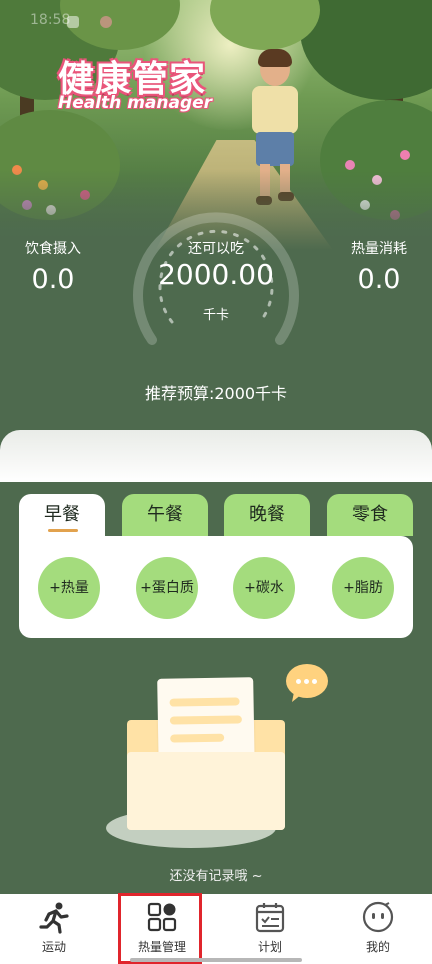 The image size is (432, 964). What do you see at coordinates (63, 530) in the screenshot?
I see `active-tab-indicator` at bounding box center [63, 530].